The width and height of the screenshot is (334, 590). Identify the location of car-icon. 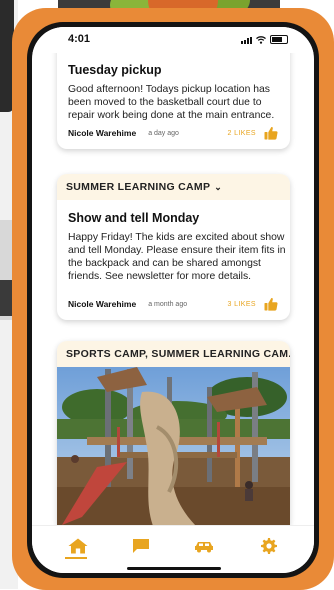
(204, 547).